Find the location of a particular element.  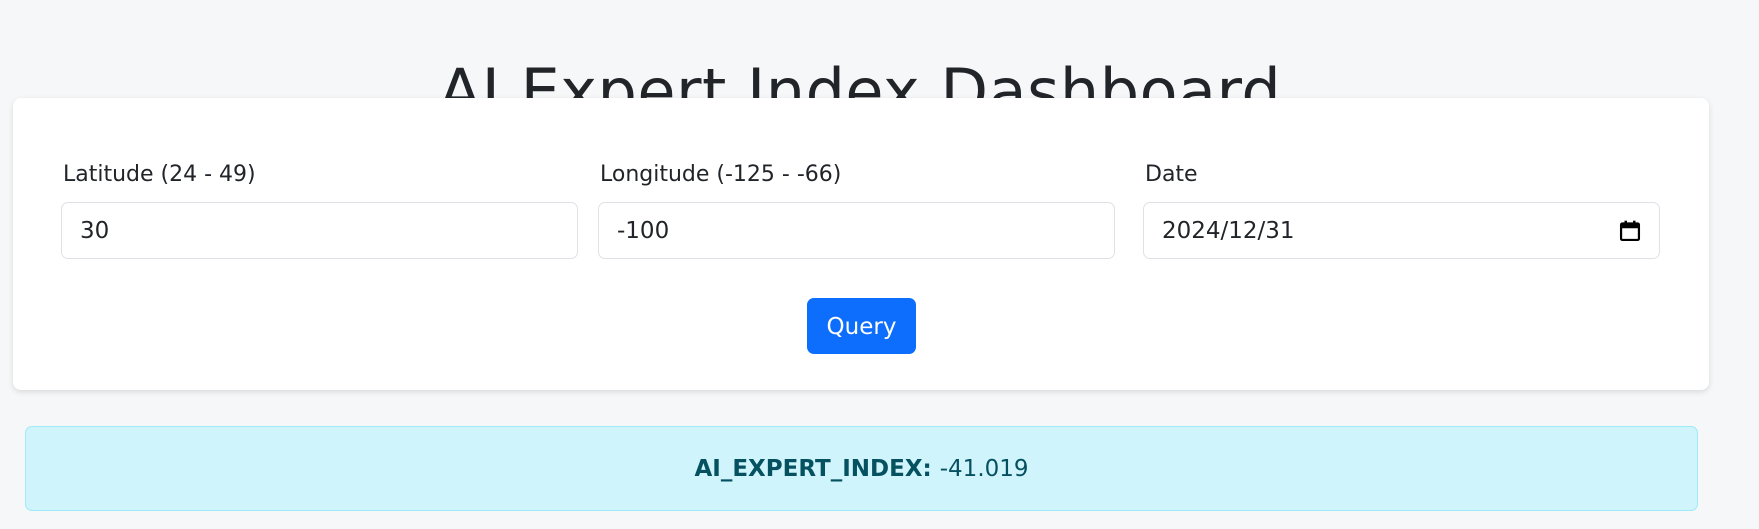

longitude-label: Longitude (-125 - -66) is located at coordinates (721, 174).